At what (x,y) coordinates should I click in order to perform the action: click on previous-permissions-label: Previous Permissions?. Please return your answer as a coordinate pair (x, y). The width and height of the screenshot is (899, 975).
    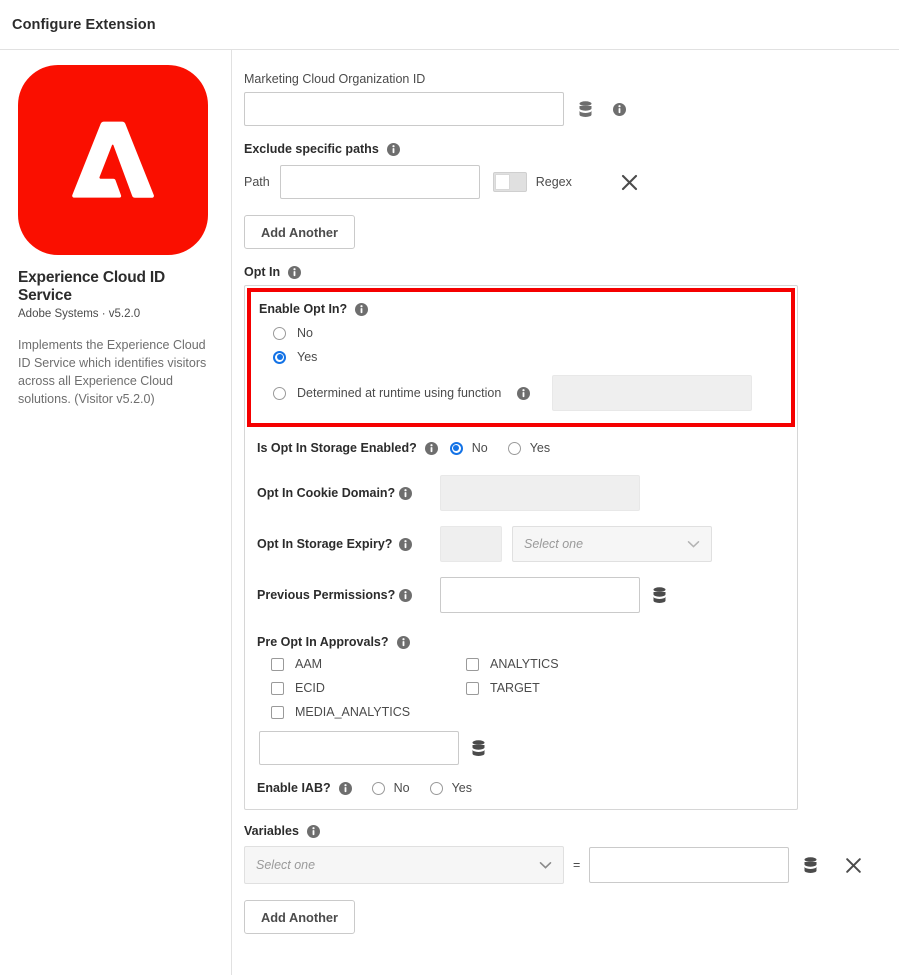
    Looking at the image, I should click on (326, 595).